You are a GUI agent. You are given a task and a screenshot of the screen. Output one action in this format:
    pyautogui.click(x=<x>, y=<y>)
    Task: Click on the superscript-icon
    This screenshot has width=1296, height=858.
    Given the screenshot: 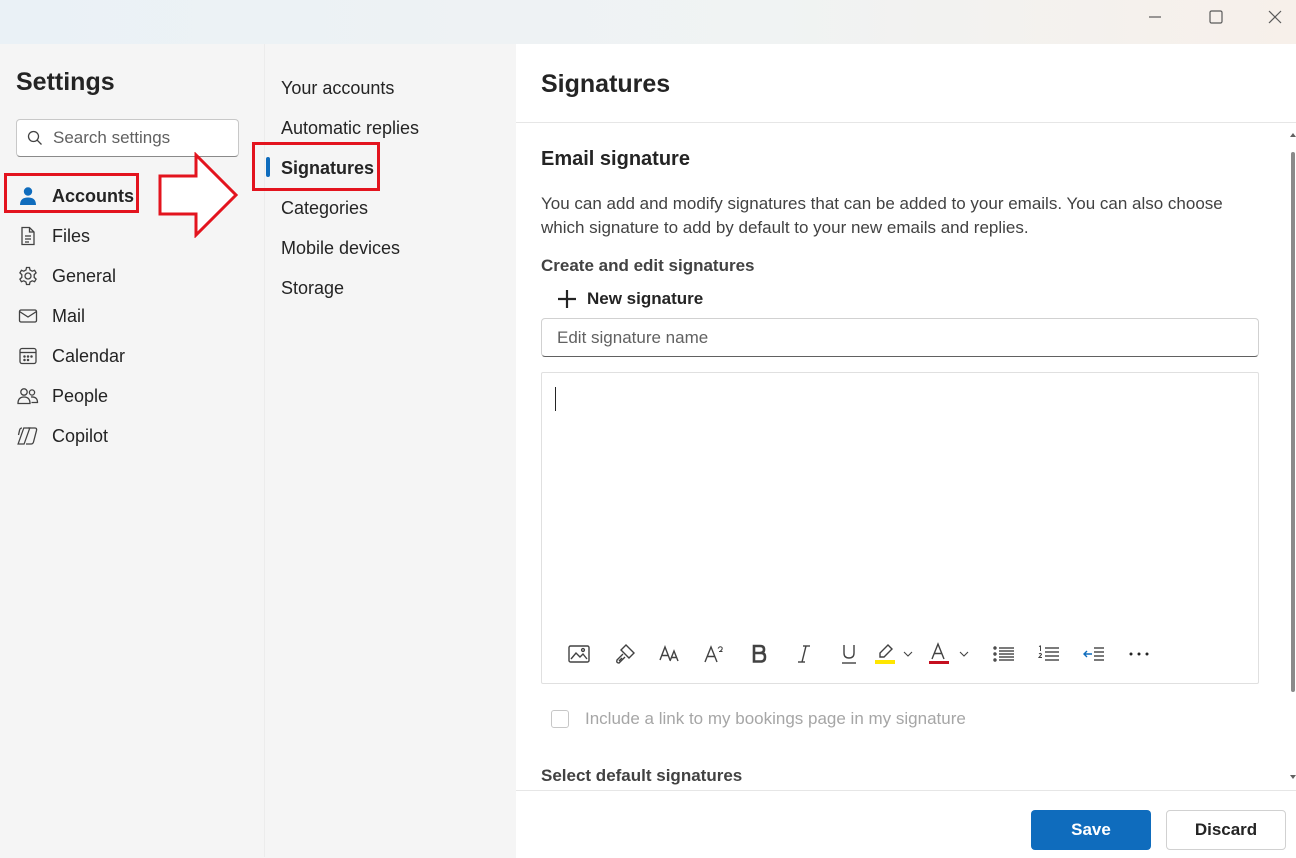 What is the action you would take?
    pyautogui.click(x=713, y=654)
    